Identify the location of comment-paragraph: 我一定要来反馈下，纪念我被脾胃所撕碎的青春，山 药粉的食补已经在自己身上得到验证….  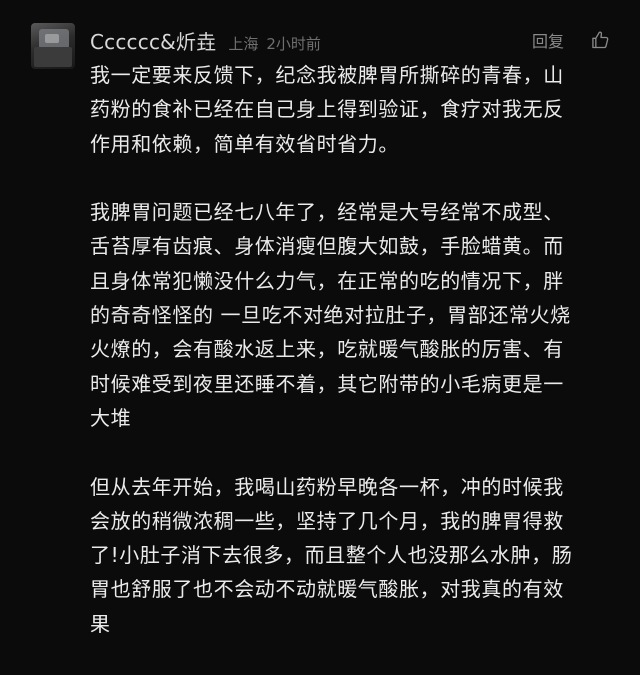
(327, 109).